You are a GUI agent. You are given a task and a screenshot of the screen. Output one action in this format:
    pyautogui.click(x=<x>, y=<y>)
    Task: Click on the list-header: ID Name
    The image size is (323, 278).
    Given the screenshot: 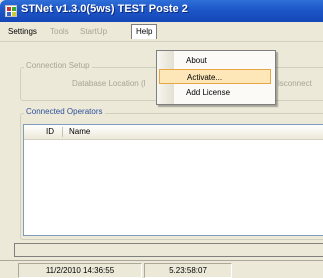 What is the action you would take?
    pyautogui.click(x=173, y=132)
    